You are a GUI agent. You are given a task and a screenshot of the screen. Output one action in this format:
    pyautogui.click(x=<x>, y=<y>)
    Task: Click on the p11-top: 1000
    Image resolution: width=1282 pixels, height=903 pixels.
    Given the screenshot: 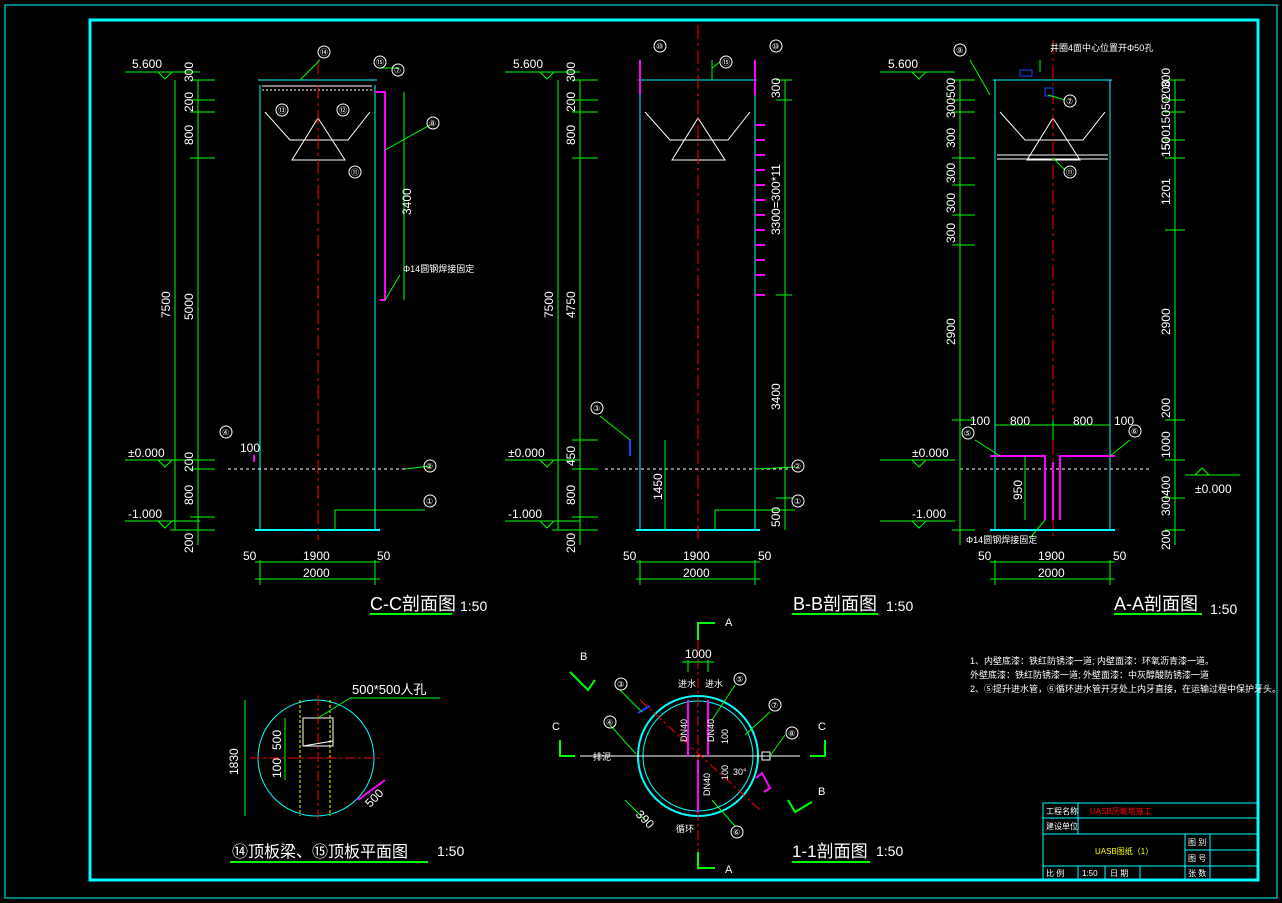 What is the action you would take?
    pyautogui.click(x=698, y=654)
    